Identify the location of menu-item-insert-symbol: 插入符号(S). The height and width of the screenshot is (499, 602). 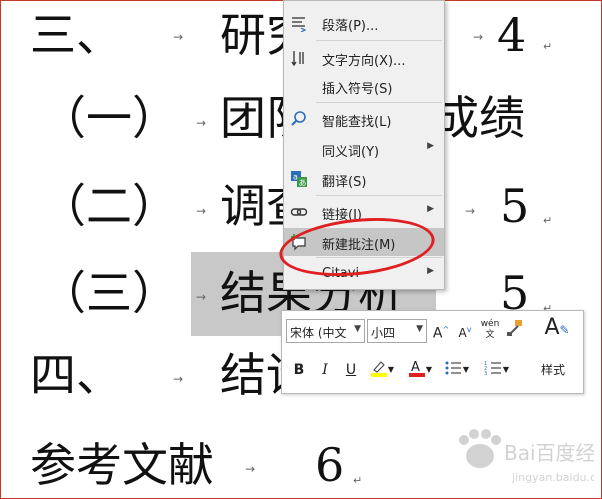
(364, 86).